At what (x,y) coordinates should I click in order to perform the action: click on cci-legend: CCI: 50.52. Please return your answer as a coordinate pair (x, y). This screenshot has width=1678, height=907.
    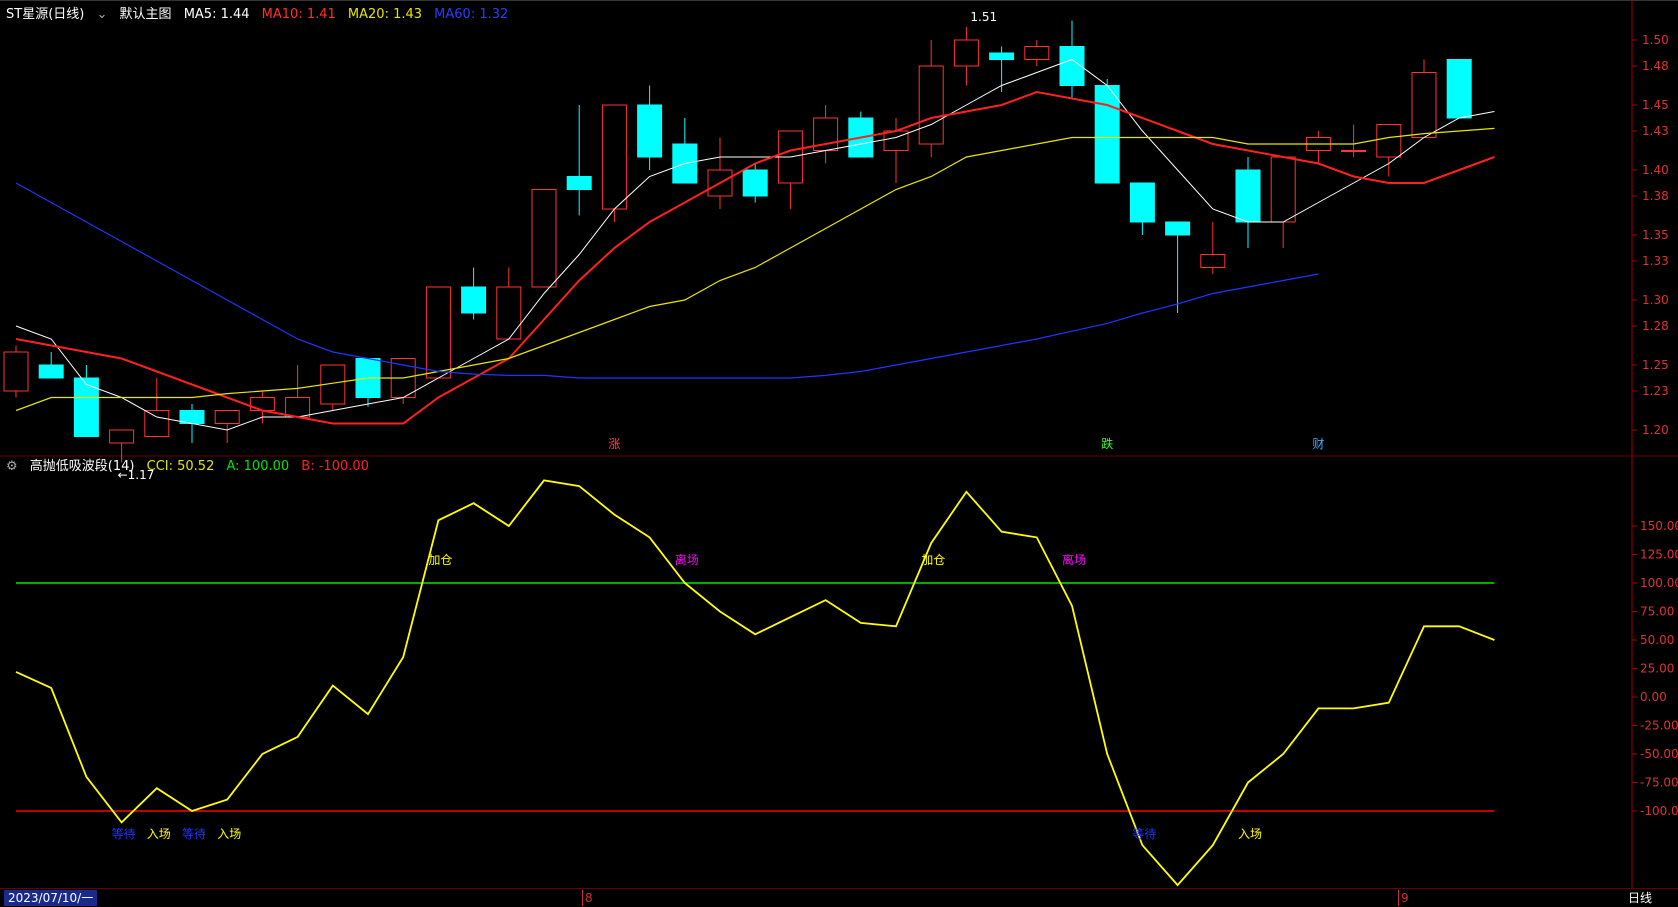
    Looking at the image, I should click on (180, 466).